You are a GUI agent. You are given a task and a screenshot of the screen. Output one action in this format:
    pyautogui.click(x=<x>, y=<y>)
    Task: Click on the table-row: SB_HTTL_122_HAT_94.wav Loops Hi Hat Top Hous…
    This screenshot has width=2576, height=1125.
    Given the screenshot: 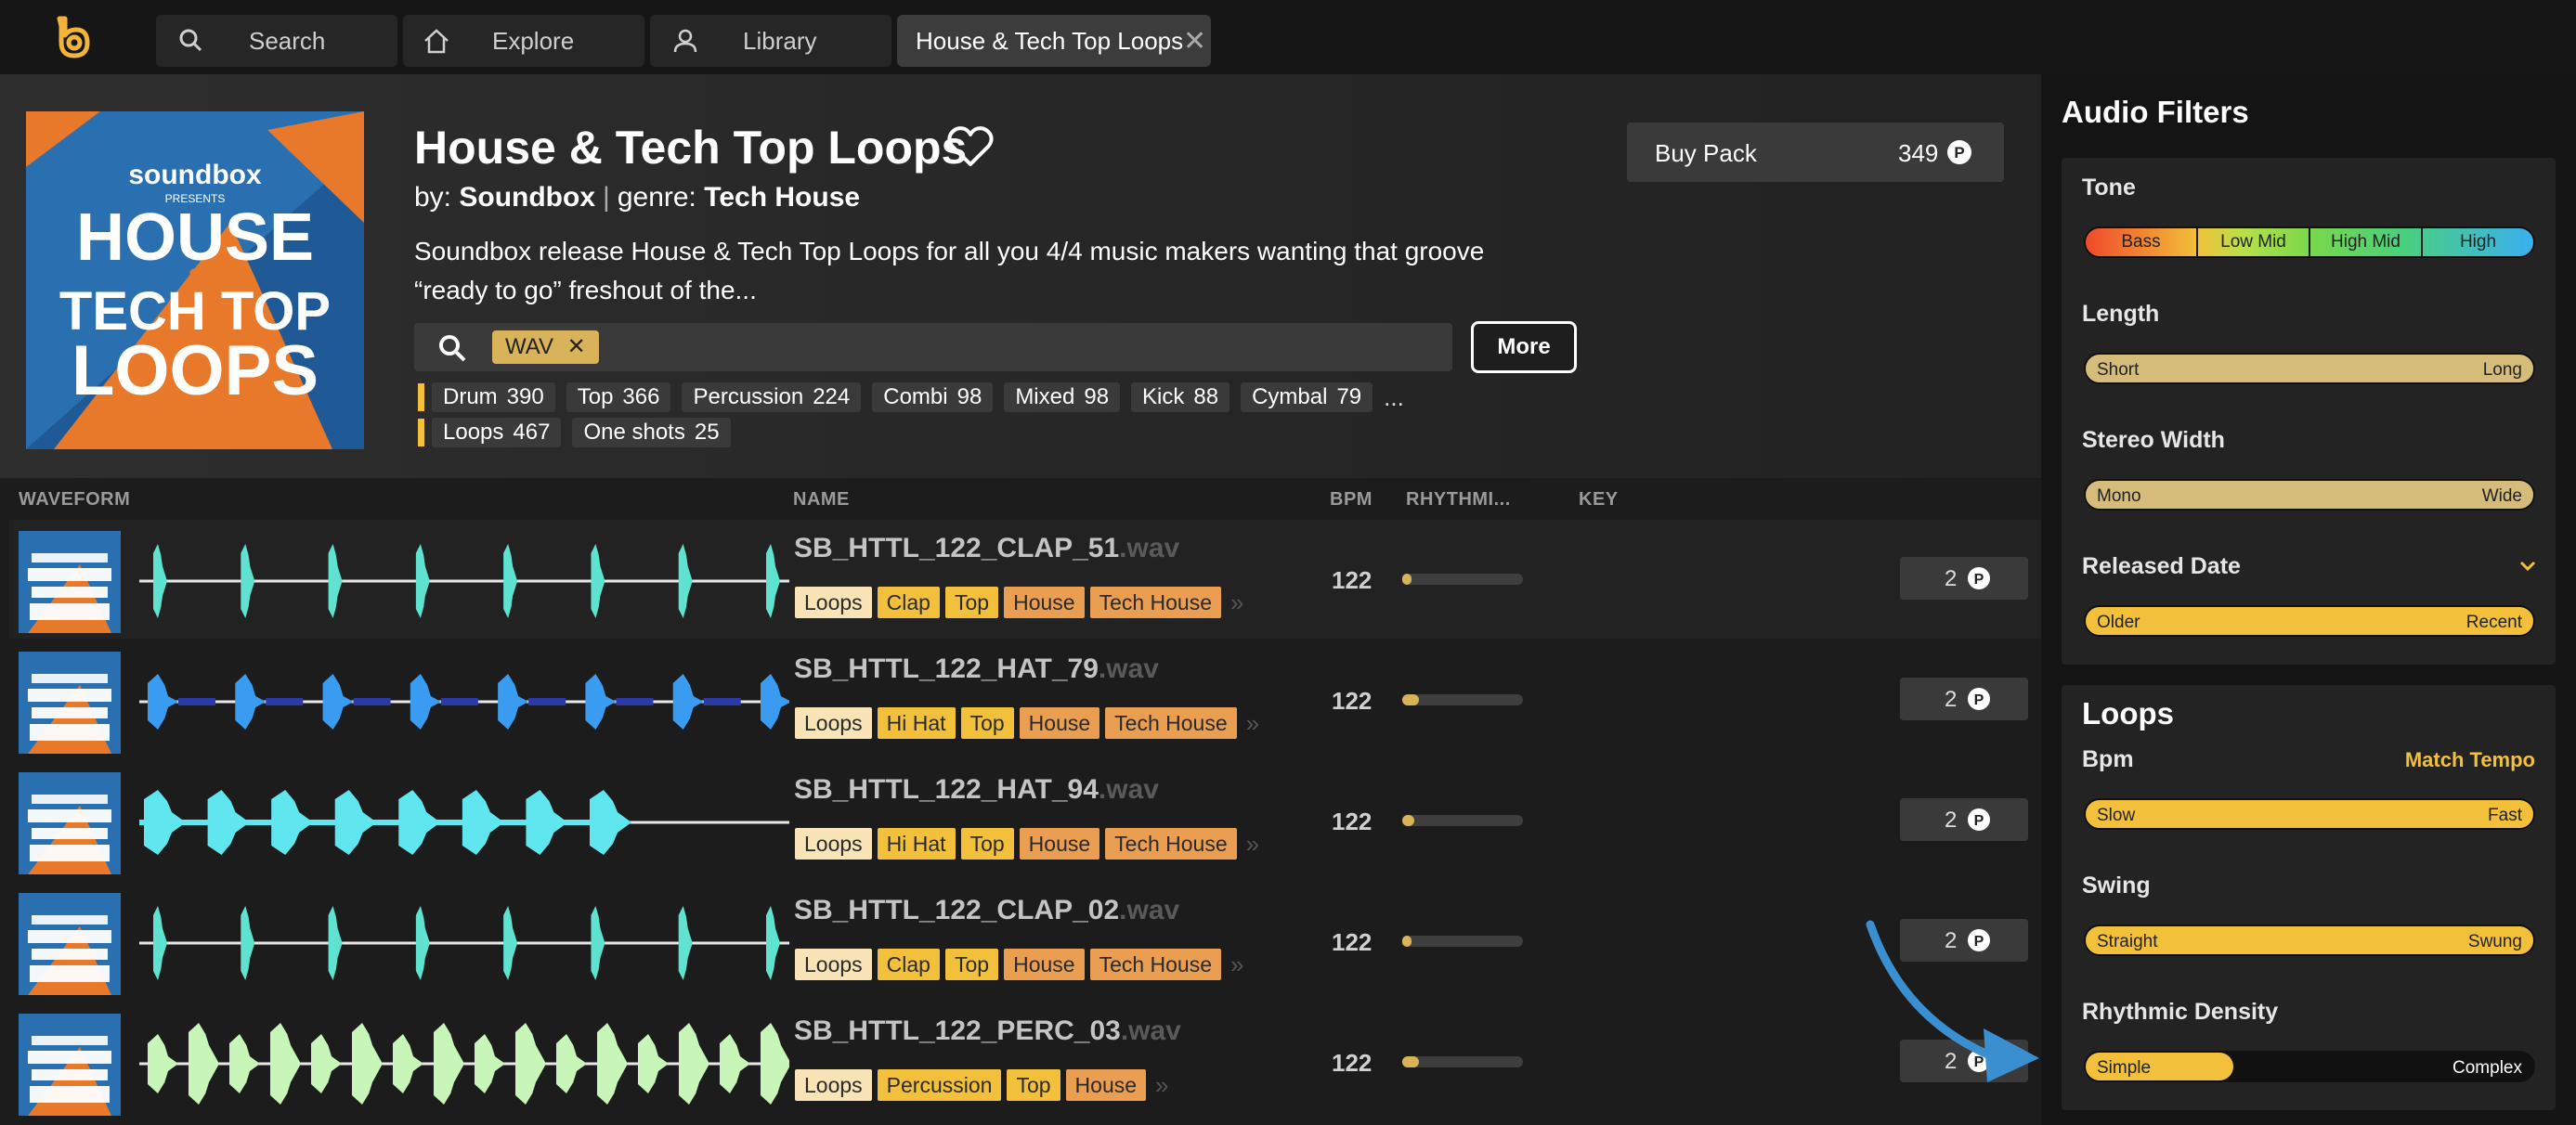 What is the action you would take?
    pyautogui.click(x=1025, y=820)
    